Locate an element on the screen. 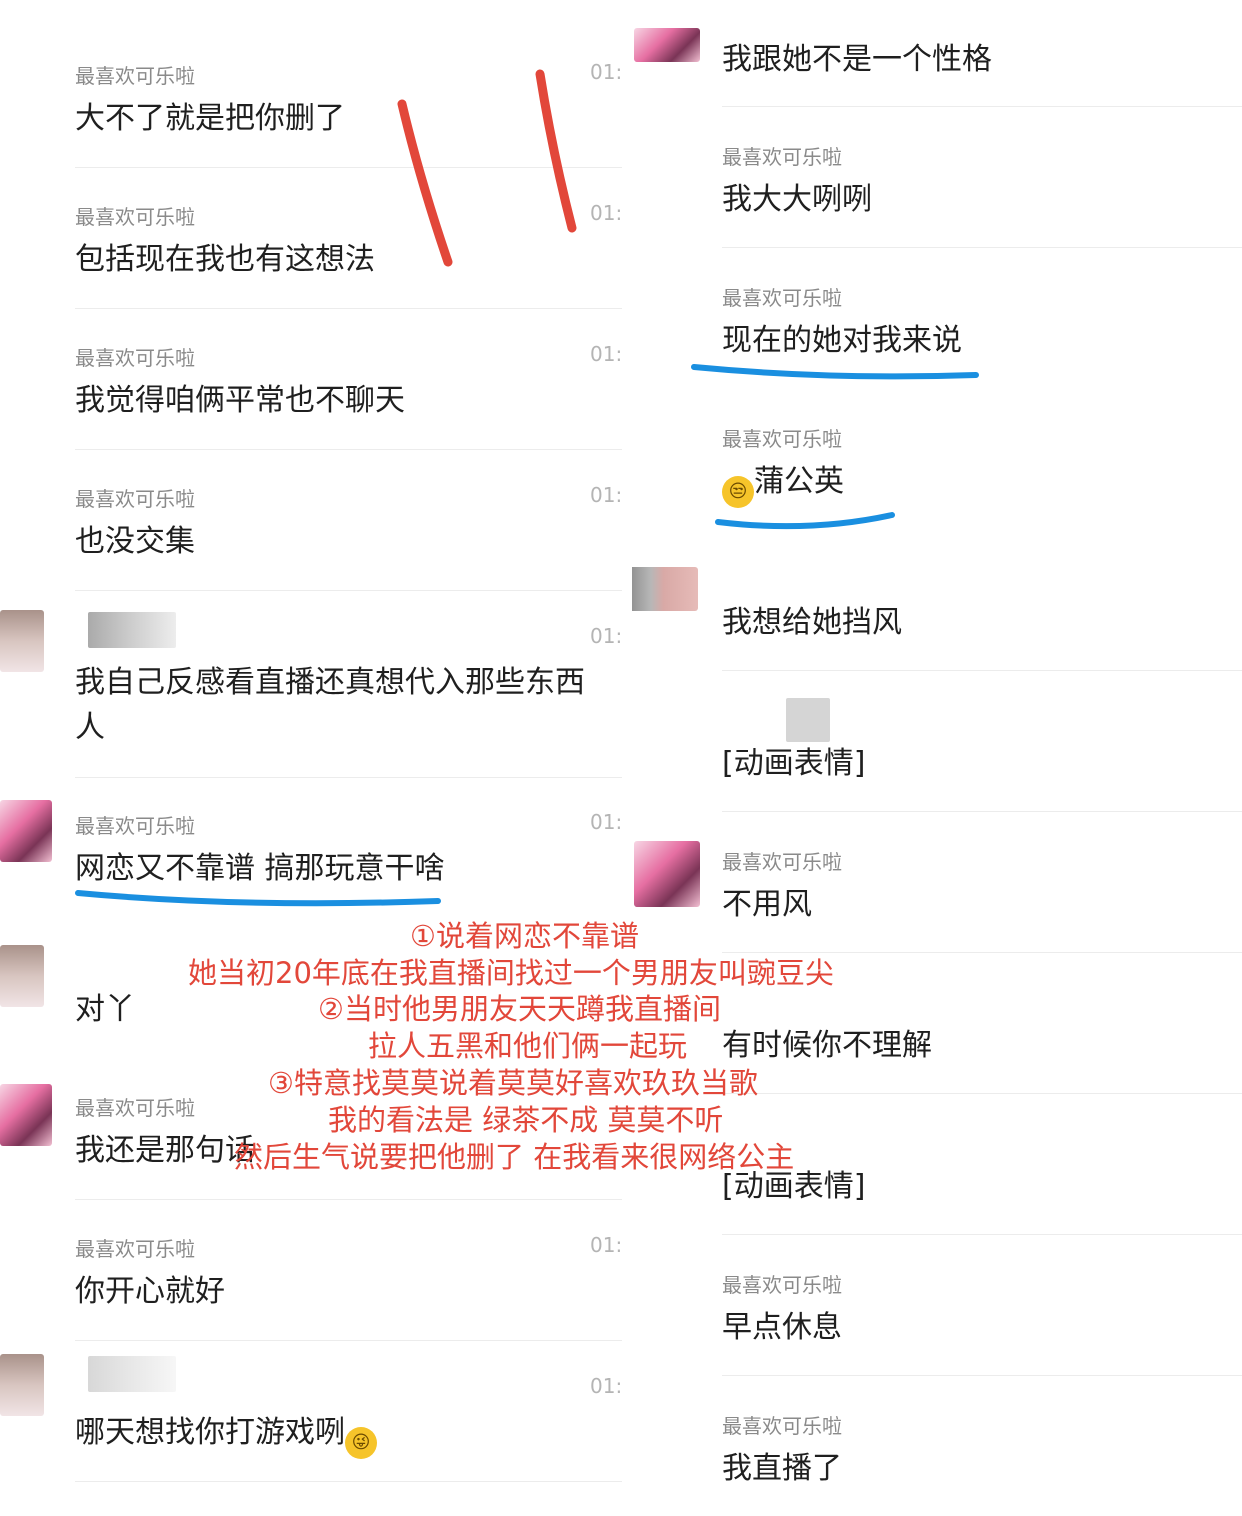 The height and width of the screenshot is (1516, 1242). message-text: 早点休息 is located at coordinates (782, 1327).